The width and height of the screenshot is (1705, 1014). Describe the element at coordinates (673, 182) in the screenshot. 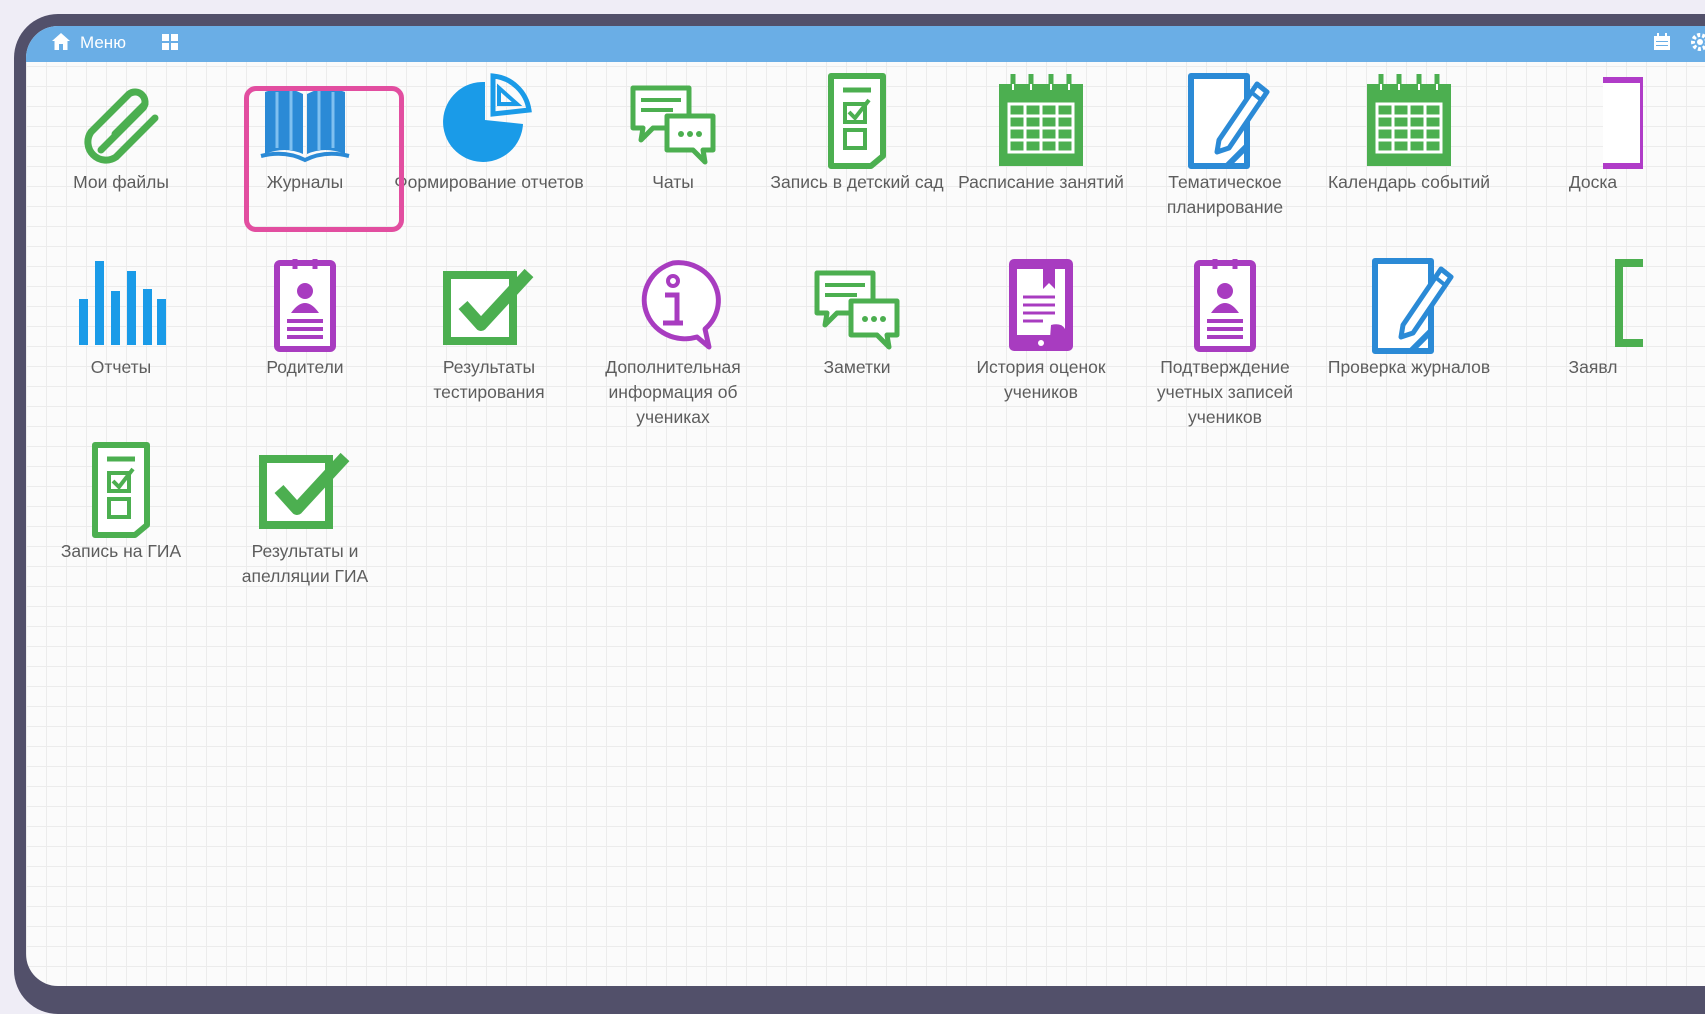

I see `tile-label: Чаты` at that location.